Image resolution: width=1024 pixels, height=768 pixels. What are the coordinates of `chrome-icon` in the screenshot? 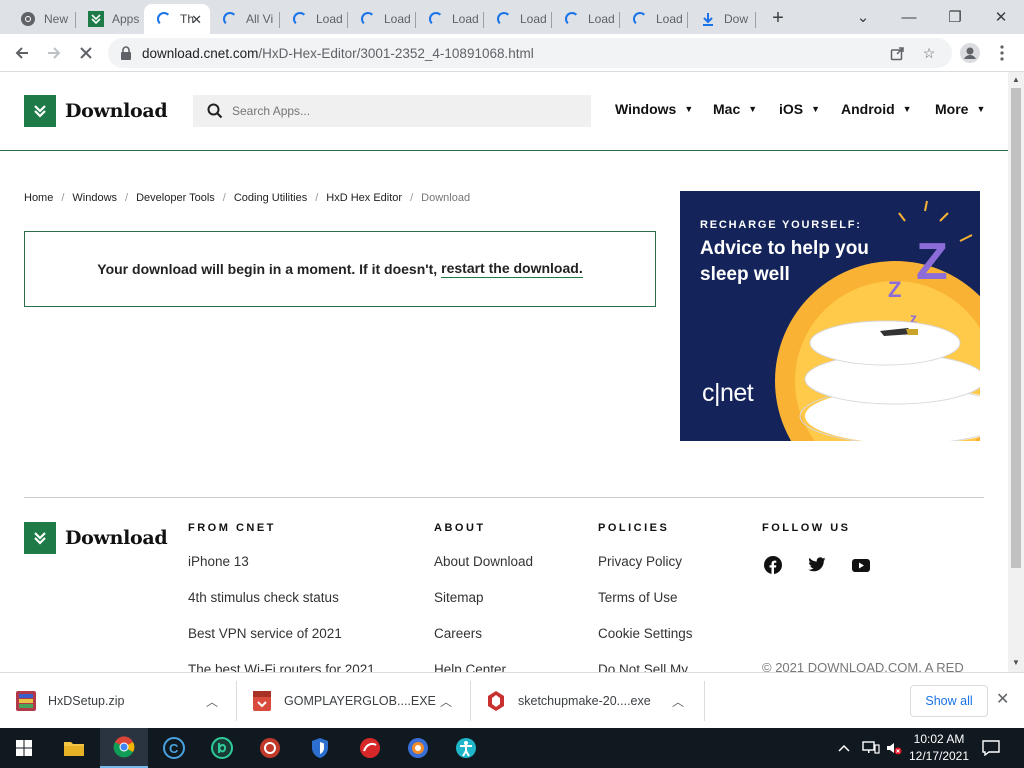 It's located at (28, 19).